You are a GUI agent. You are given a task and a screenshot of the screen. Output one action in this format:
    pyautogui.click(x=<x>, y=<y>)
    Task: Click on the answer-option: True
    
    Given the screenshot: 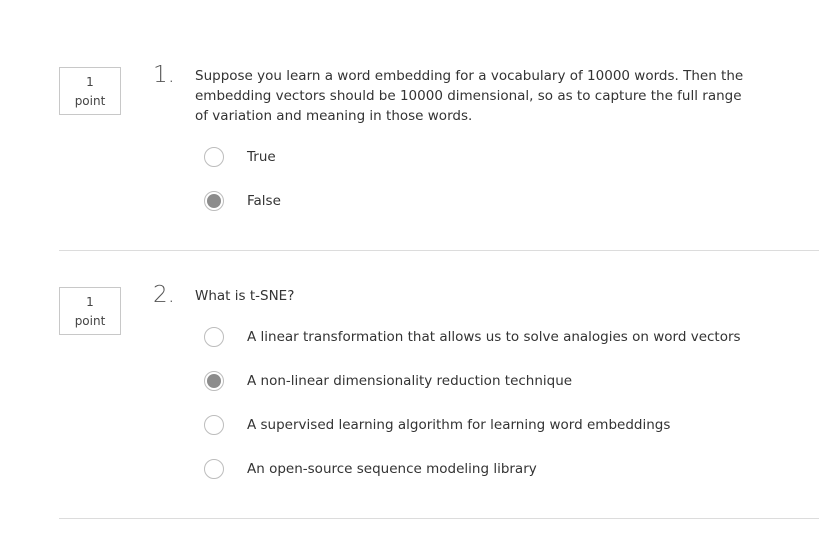 What is the action you would take?
    pyautogui.click(x=240, y=157)
    